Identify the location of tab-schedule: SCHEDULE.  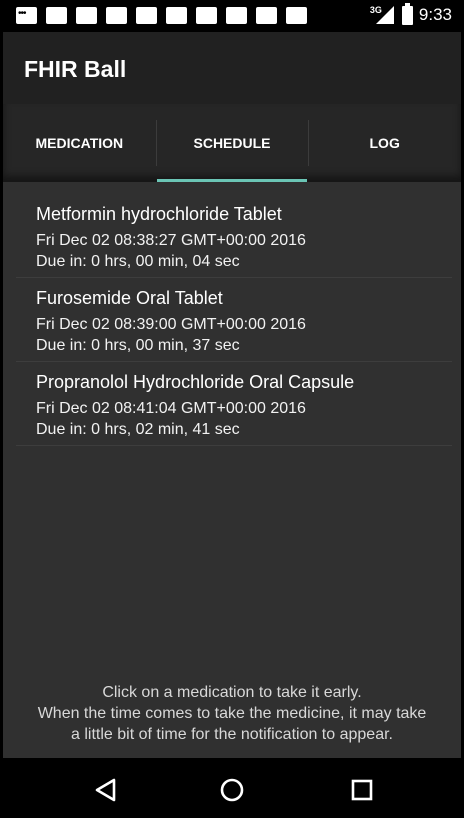
(232, 143).